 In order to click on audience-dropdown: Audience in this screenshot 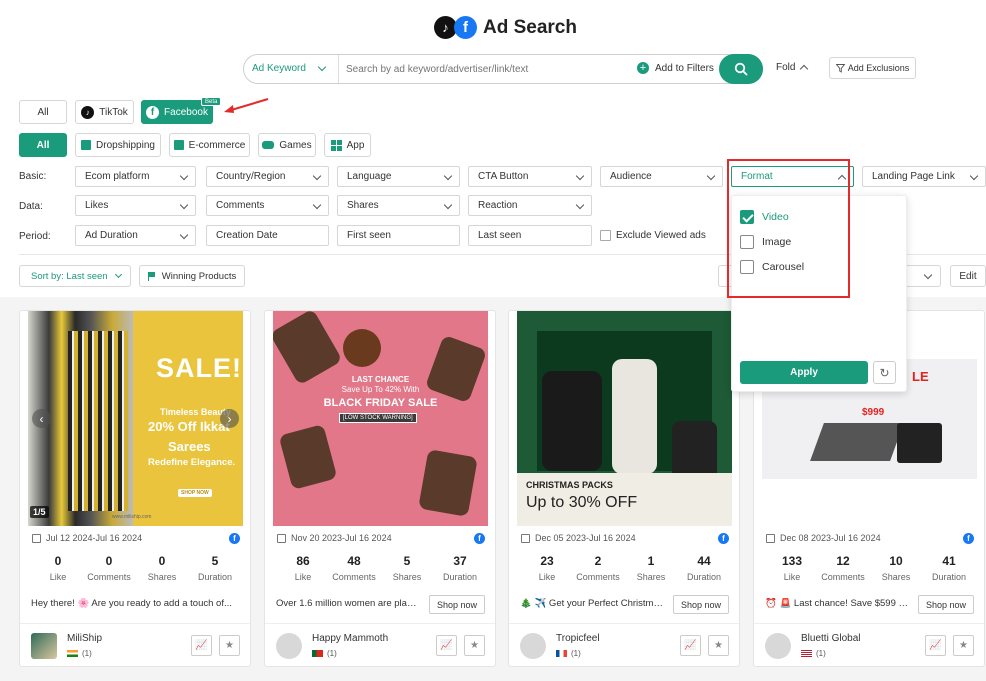, I will do `click(661, 176)`.